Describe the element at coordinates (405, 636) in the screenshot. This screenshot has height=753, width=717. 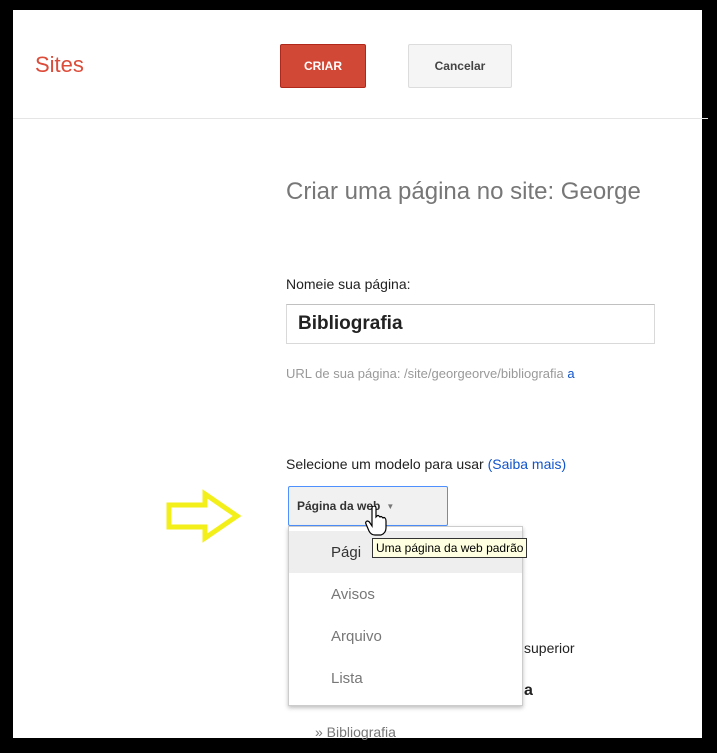
I see `template-option-file-cabinet: Arquivo` at that location.